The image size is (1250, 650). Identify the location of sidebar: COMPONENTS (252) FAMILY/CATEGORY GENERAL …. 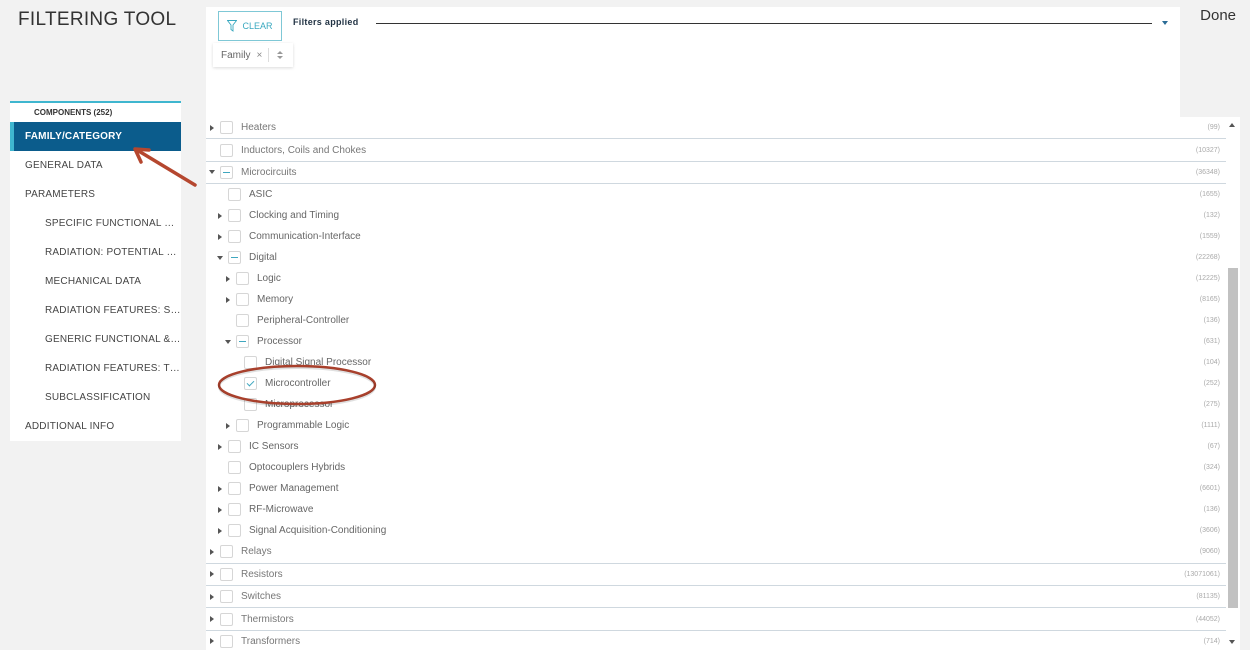
(95, 271).